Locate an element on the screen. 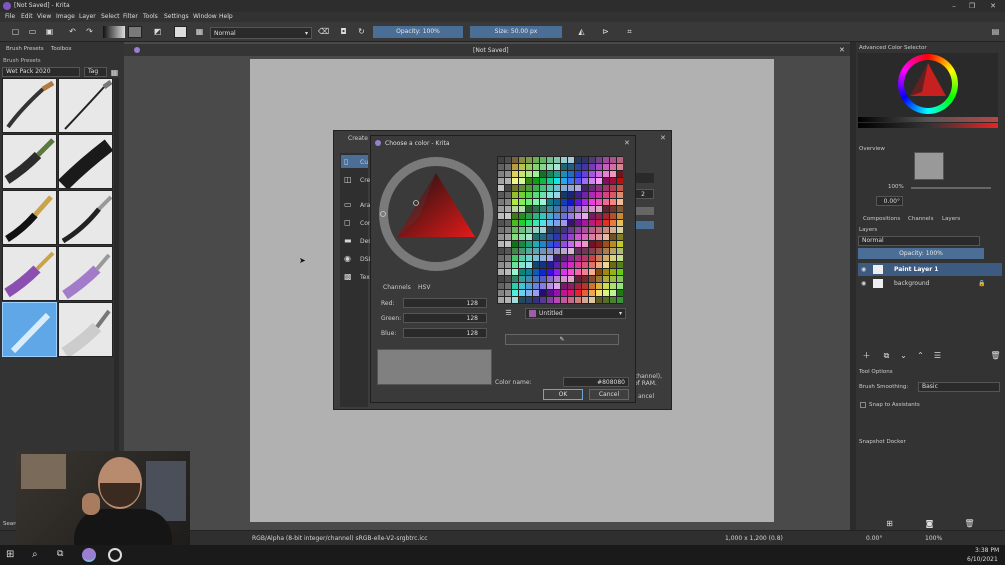 This screenshot has width=1005, height=565. menu-image: Image is located at coordinates (65, 16).